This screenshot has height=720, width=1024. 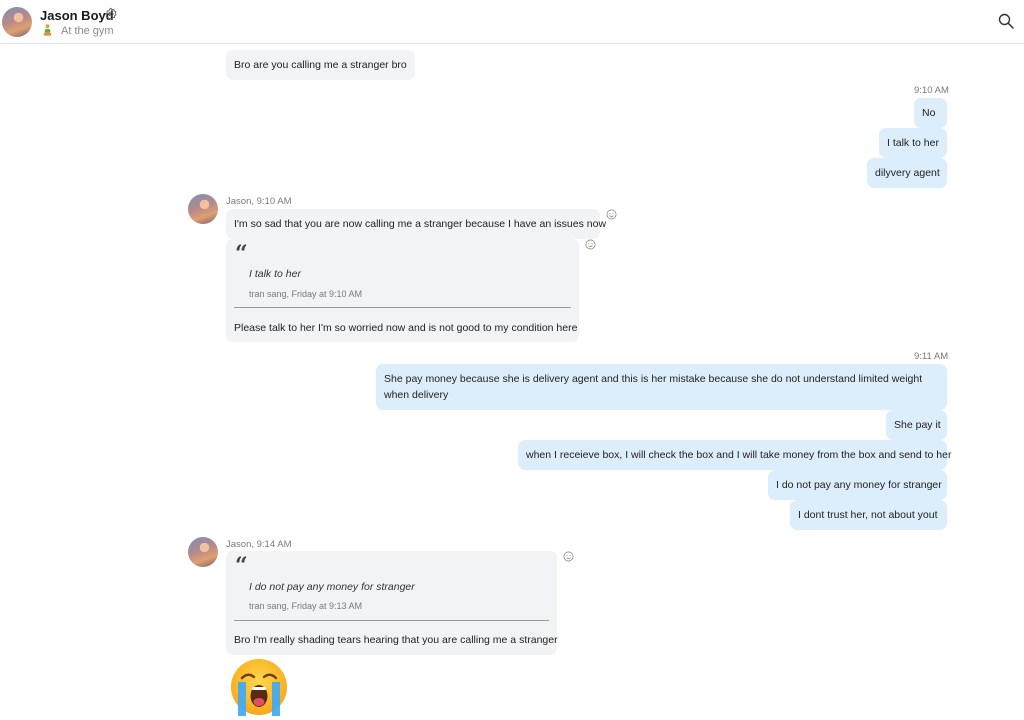 What do you see at coordinates (320, 65) in the screenshot?
I see `message-incoming: Bro are you calling me a stranger bro` at bounding box center [320, 65].